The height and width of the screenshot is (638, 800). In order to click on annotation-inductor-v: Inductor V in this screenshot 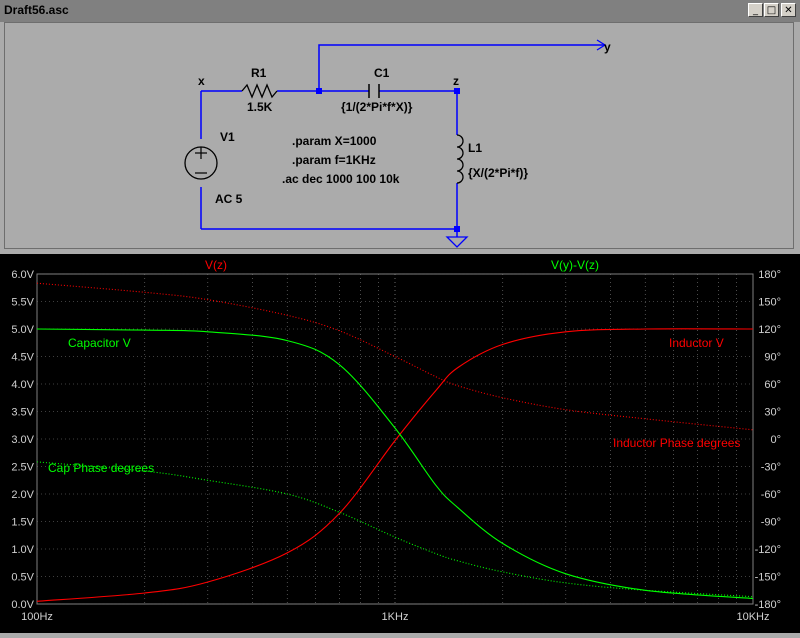, I will do `click(696, 343)`.